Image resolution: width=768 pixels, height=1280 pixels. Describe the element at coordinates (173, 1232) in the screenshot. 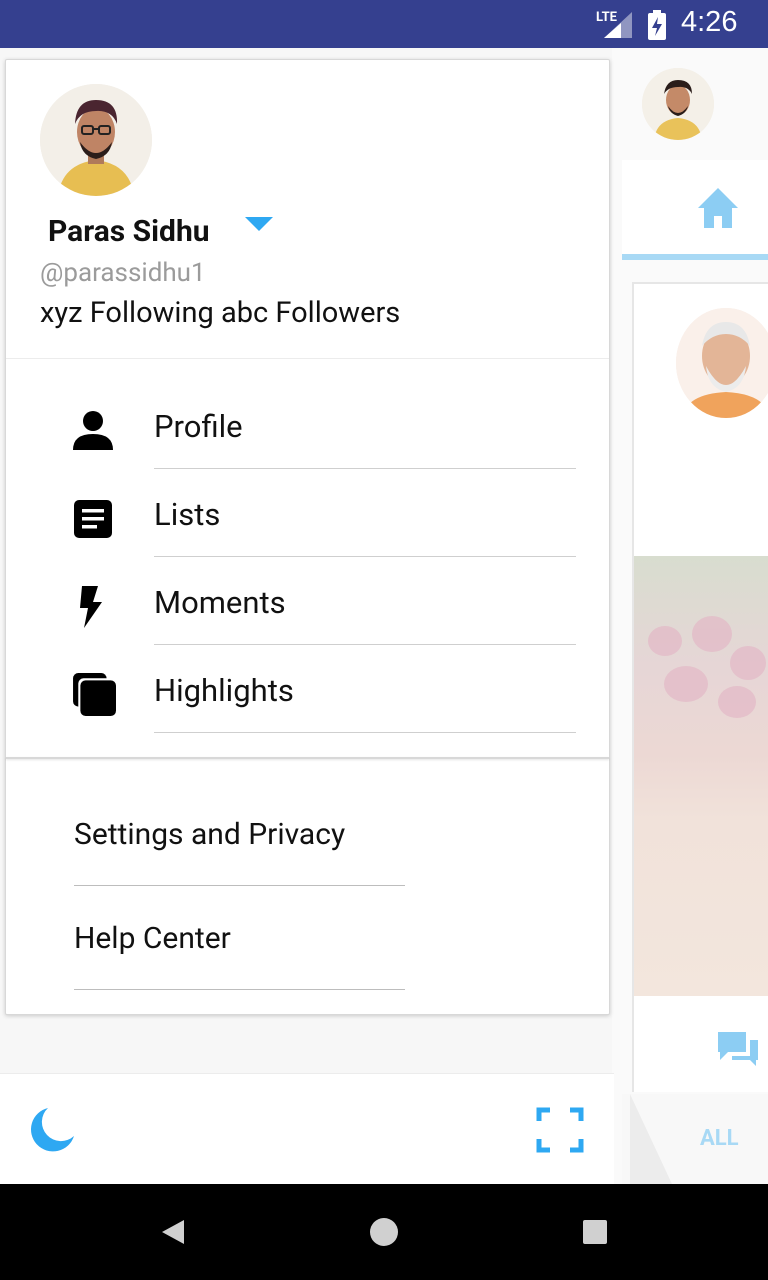

I see `back-icon` at that location.